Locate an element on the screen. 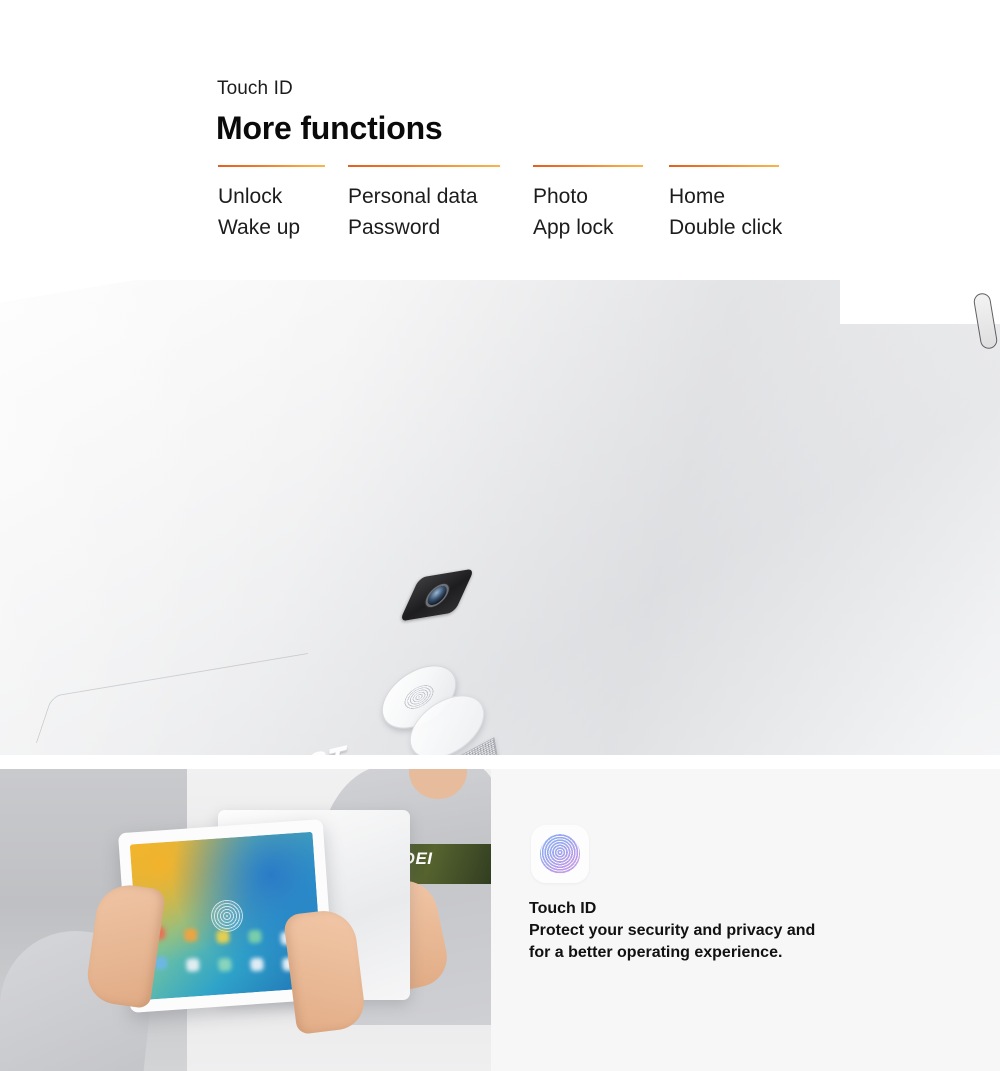 The width and height of the screenshot is (1000, 1071). feature-line-1: Unlock is located at coordinates (250, 196).